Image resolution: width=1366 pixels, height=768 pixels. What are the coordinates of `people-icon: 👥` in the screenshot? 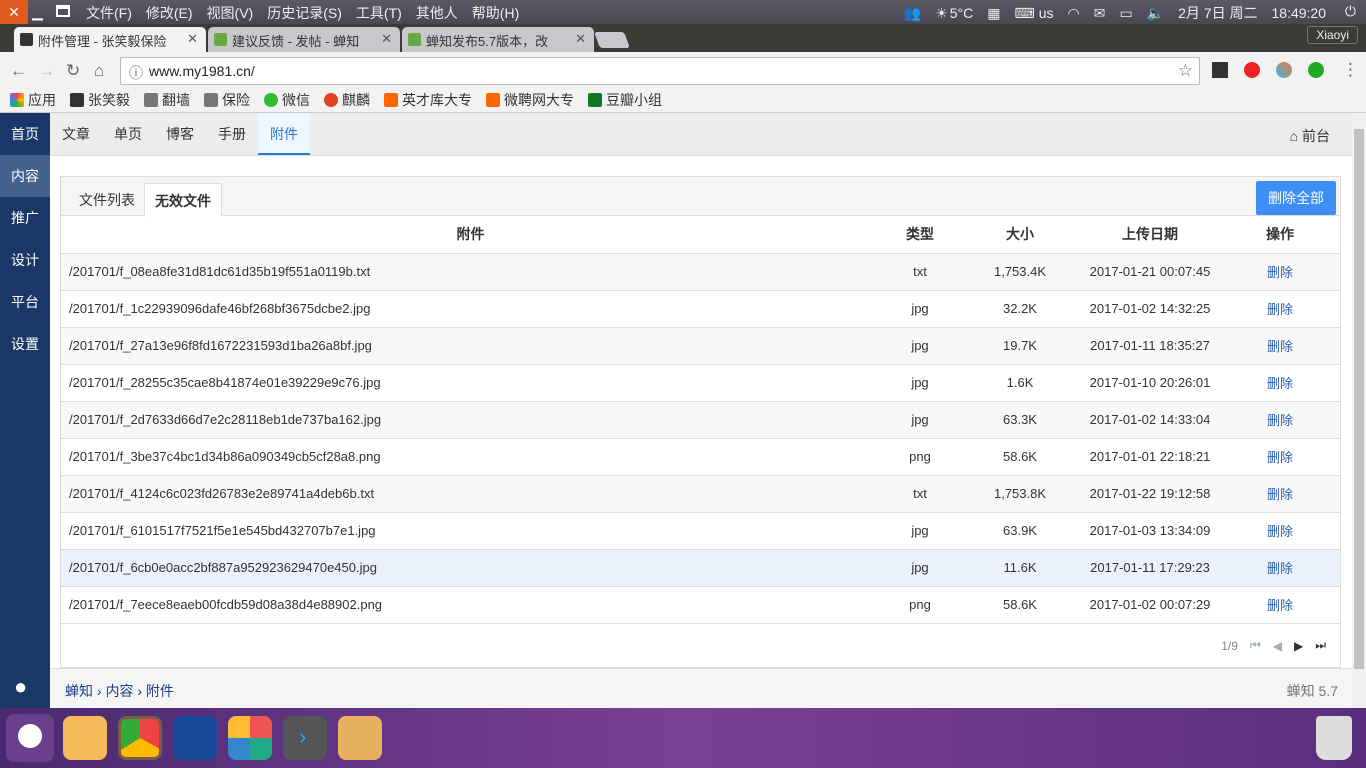 It's located at (912, 13).